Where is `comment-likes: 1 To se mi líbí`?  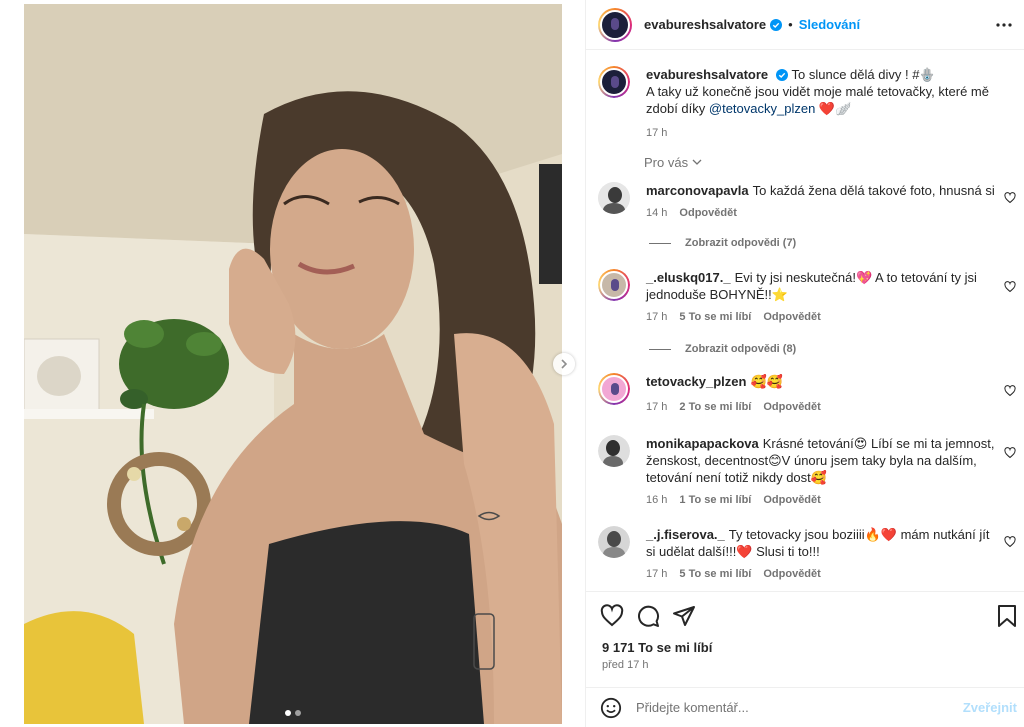 comment-likes: 1 To se mi líbí is located at coordinates (715, 500).